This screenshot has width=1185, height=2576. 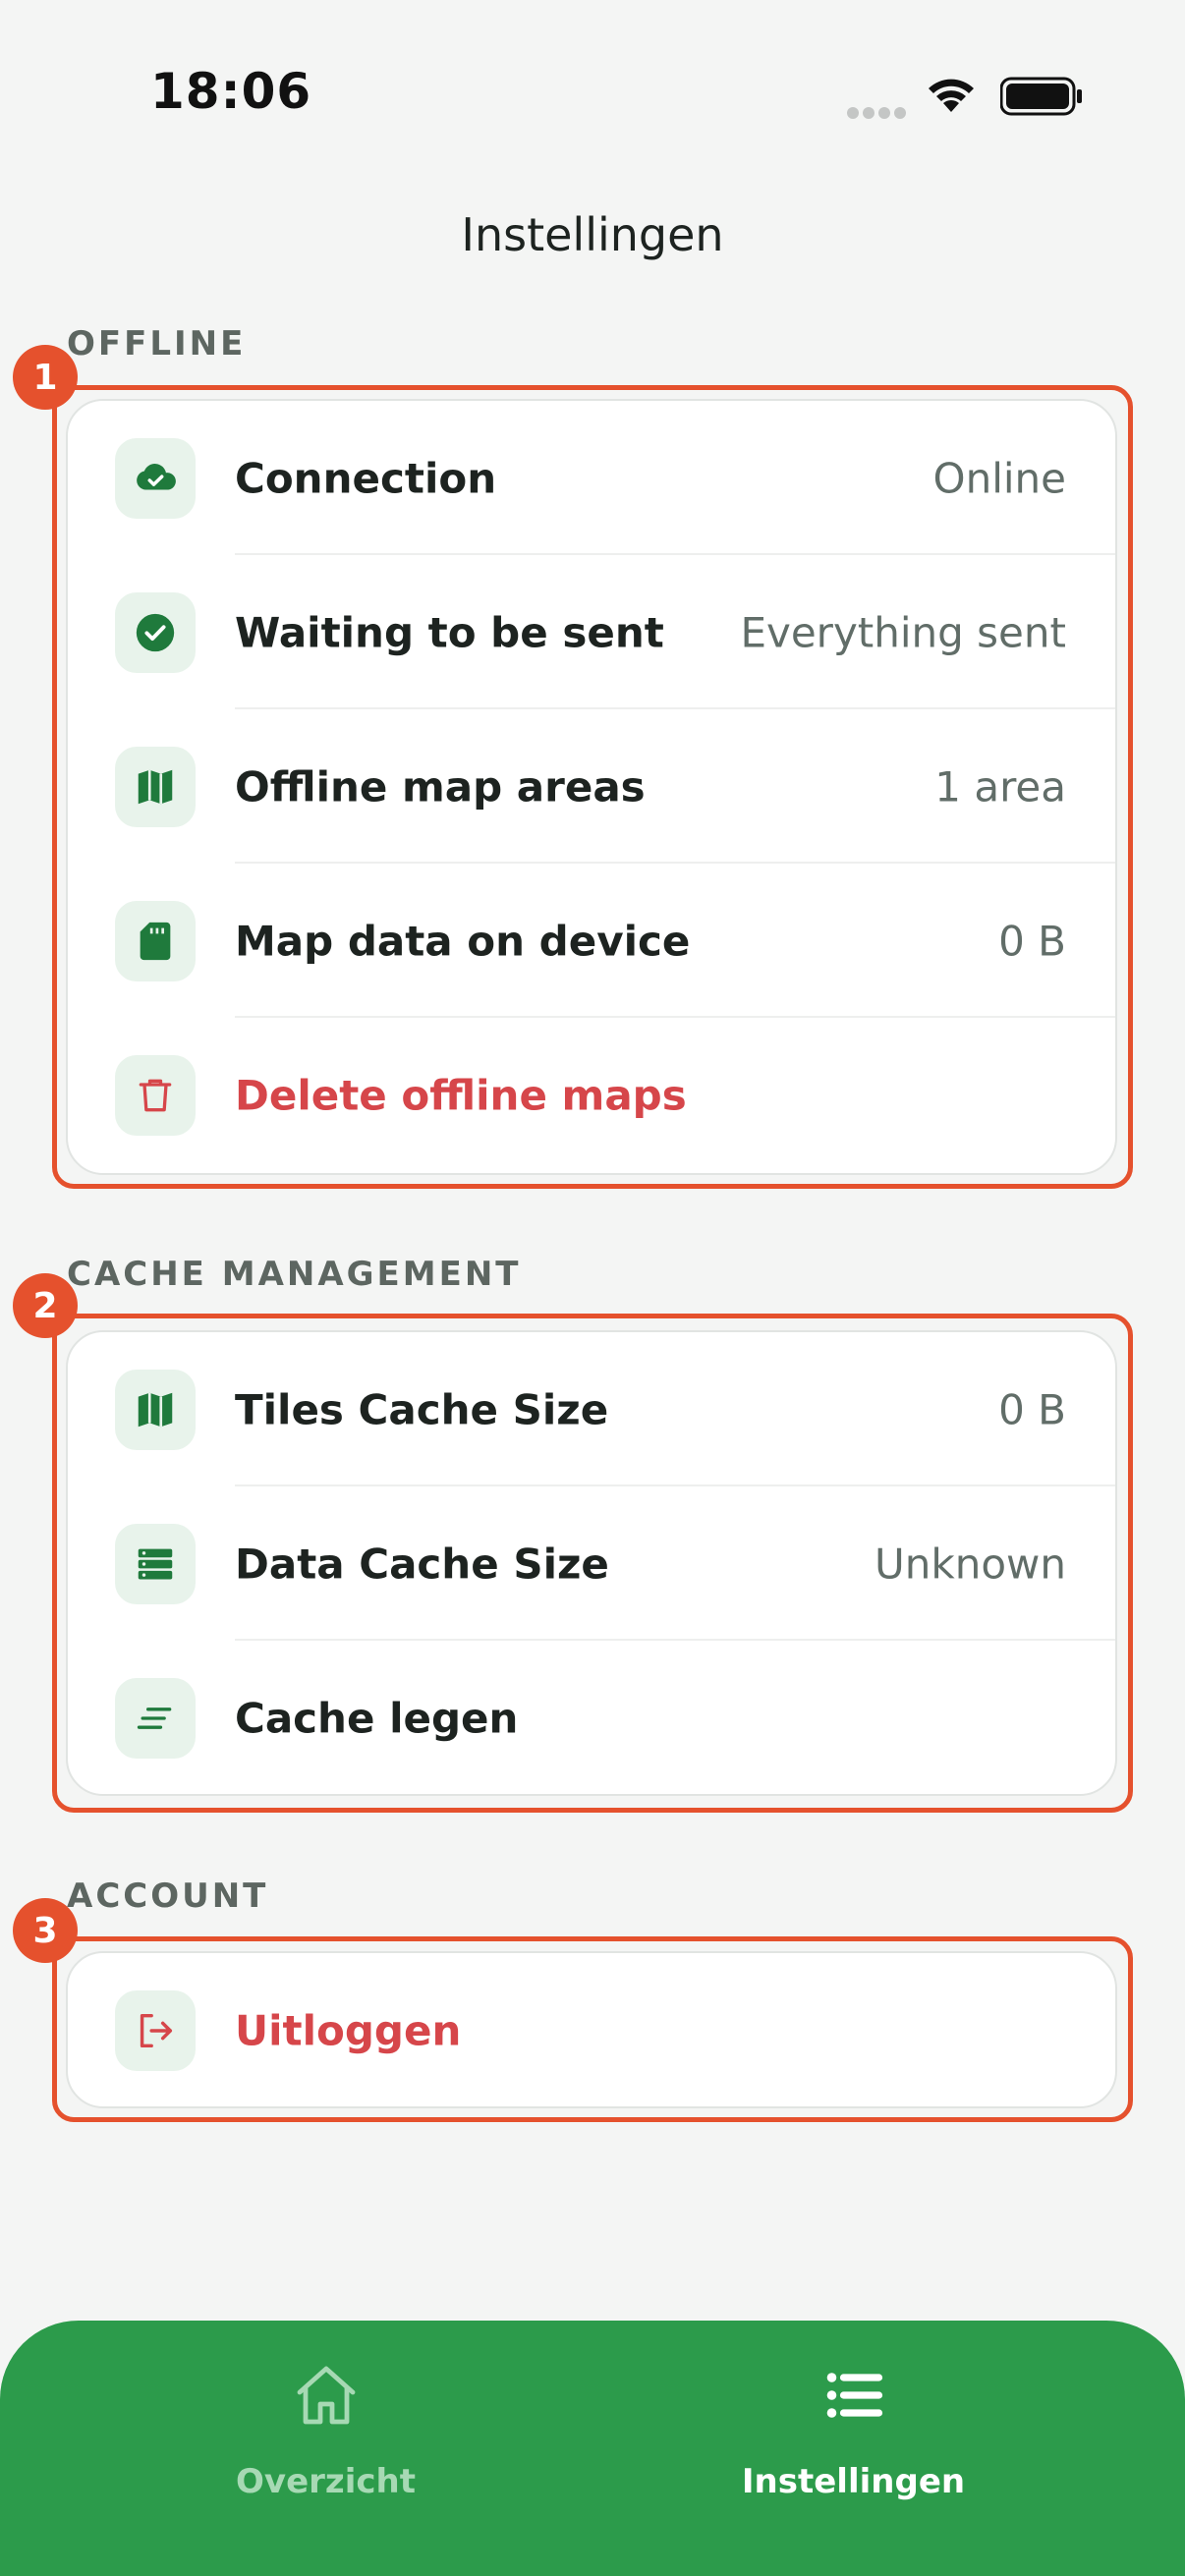 I want to click on tiles-cache-size-row: Tiles Cache Size 0 B, so click(x=592, y=1409).